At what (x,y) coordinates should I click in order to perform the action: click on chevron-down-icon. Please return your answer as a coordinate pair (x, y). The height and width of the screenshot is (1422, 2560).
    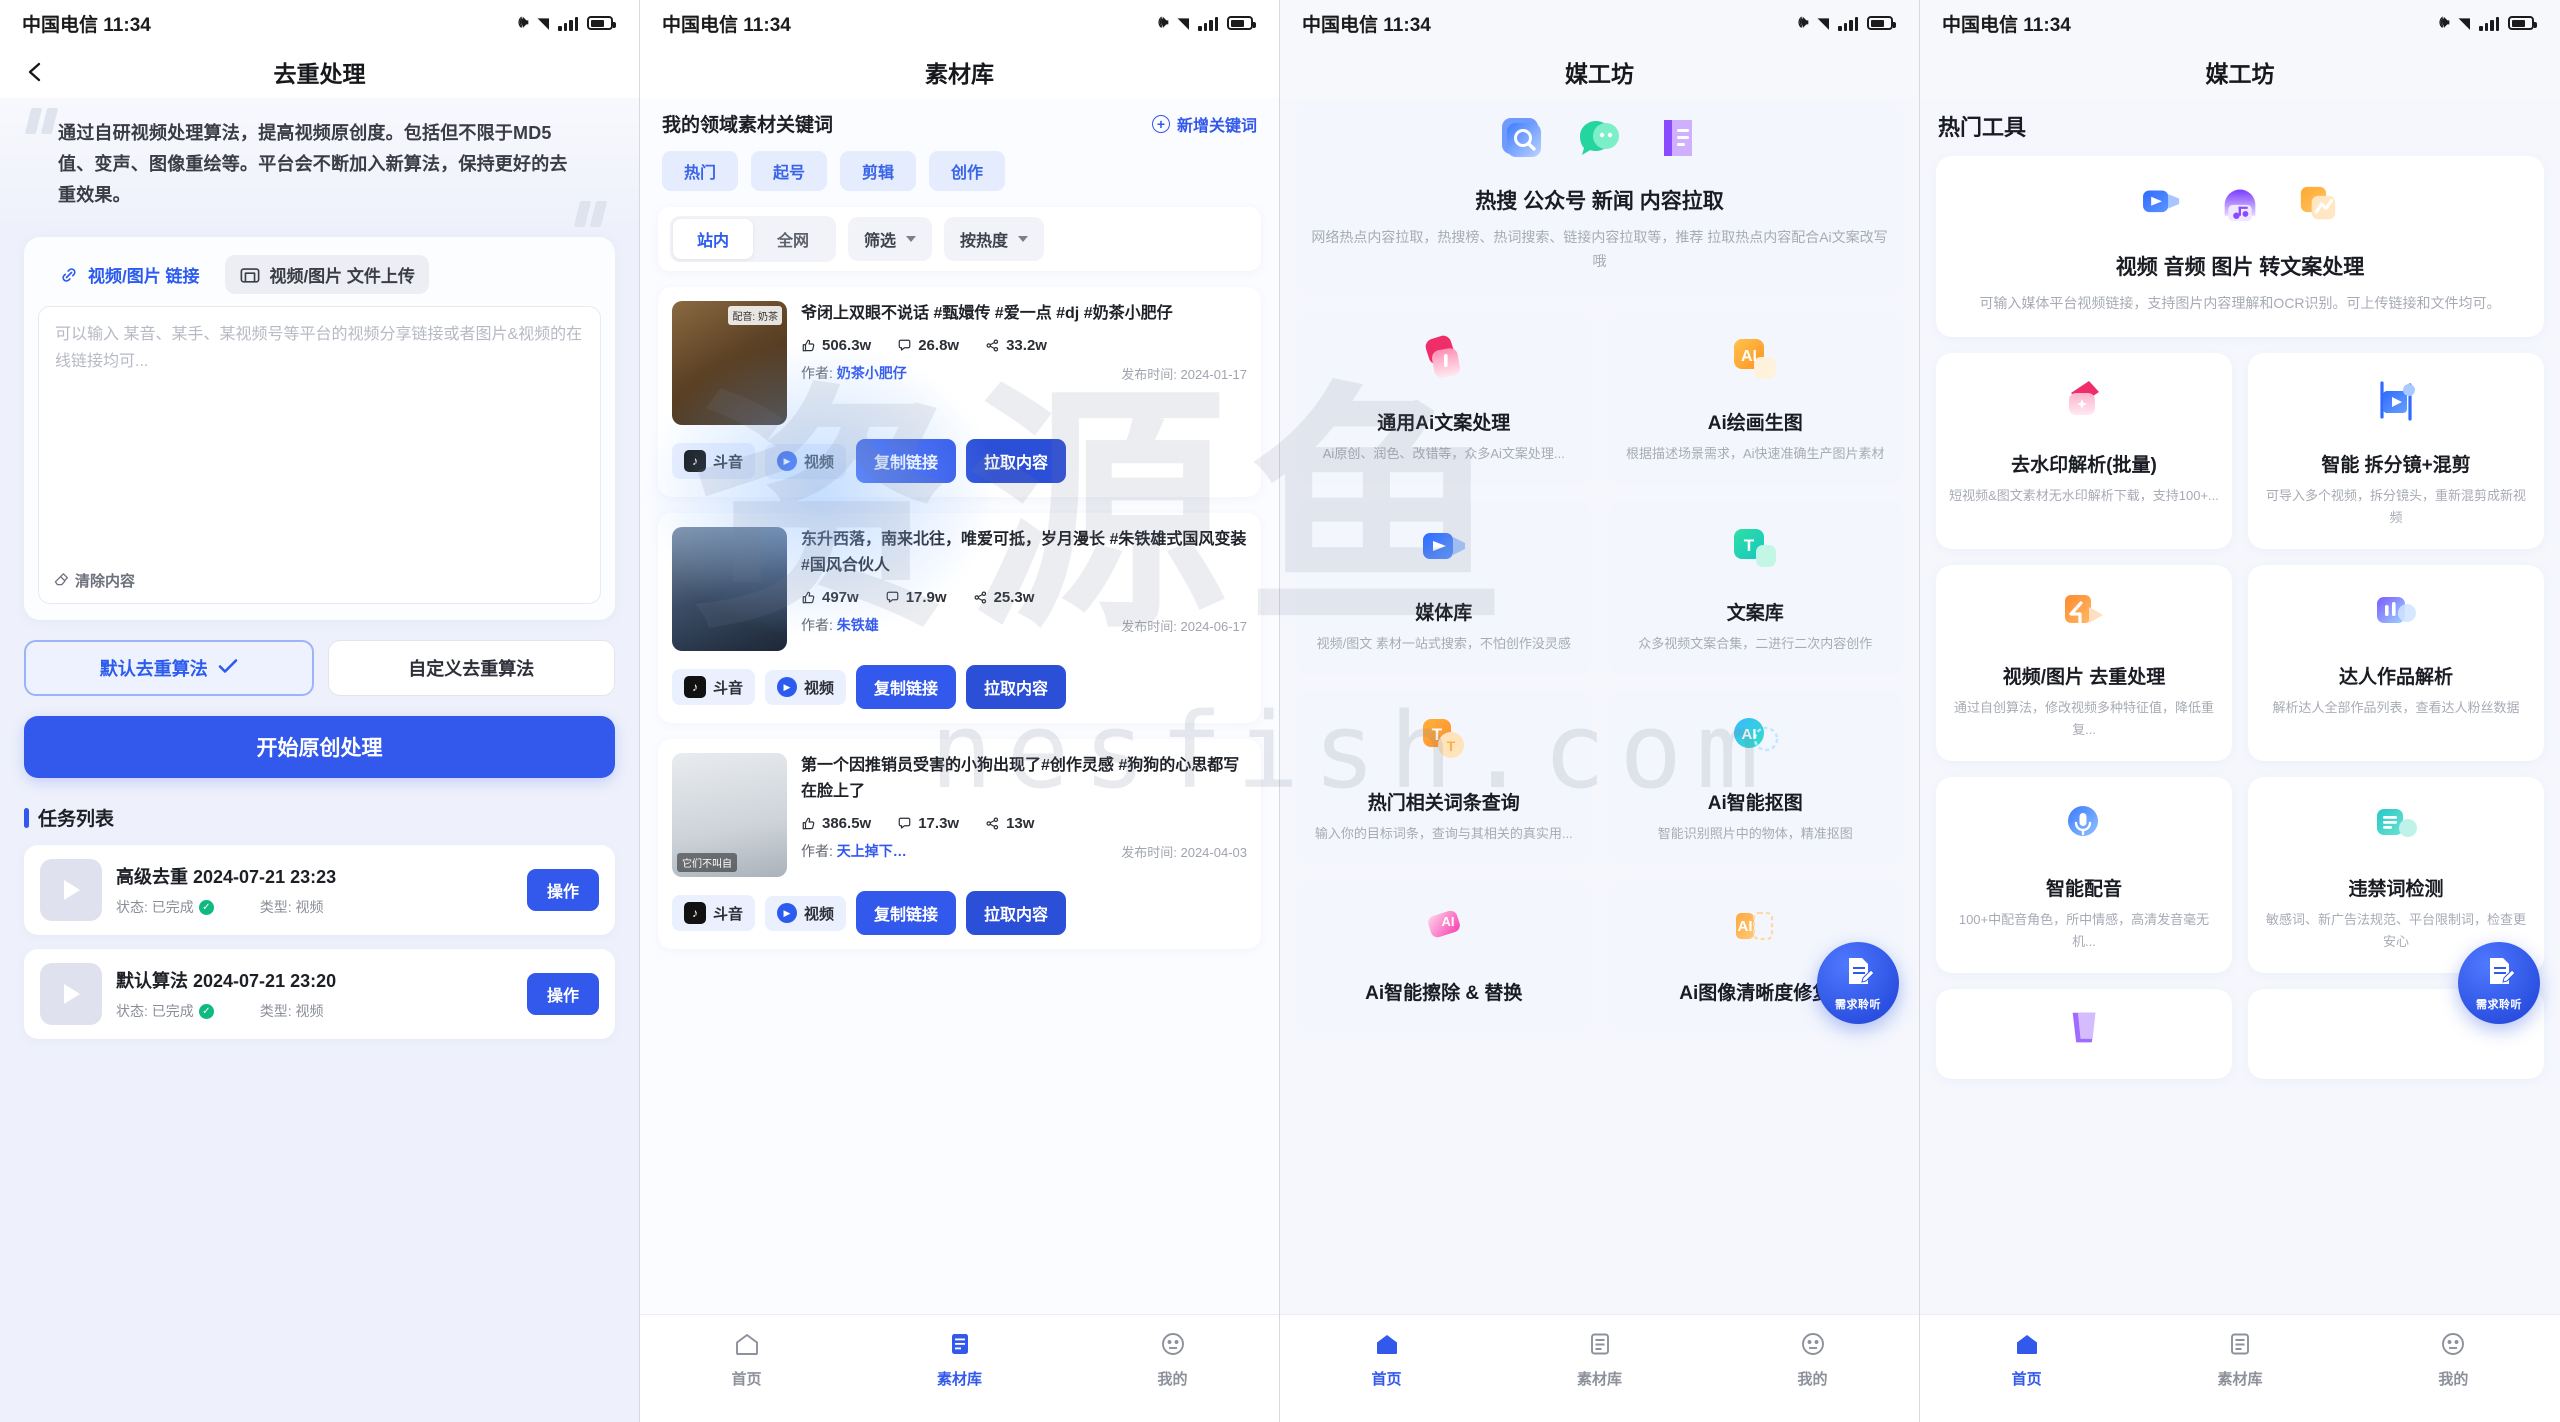
    Looking at the image, I should click on (1023, 239).